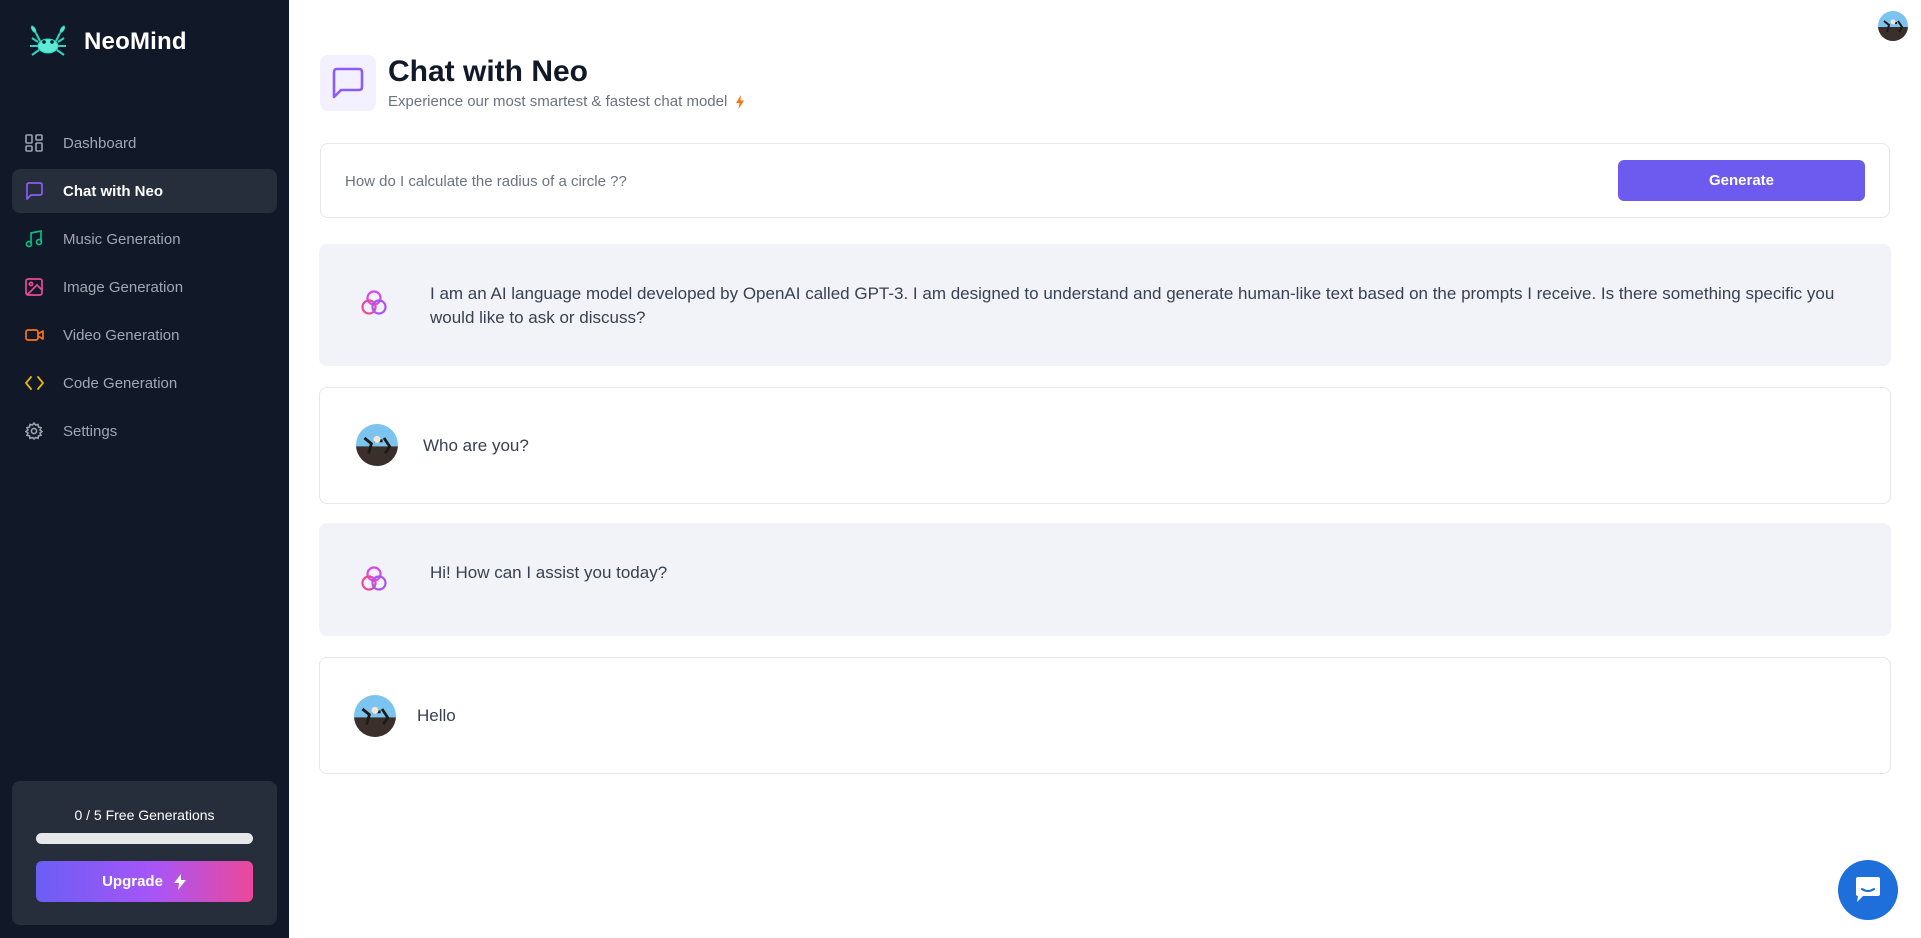 Image resolution: width=1921 pixels, height=938 pixels. I want to click on sidebar-item-video-generation: Video Generation, so click(144, 335).